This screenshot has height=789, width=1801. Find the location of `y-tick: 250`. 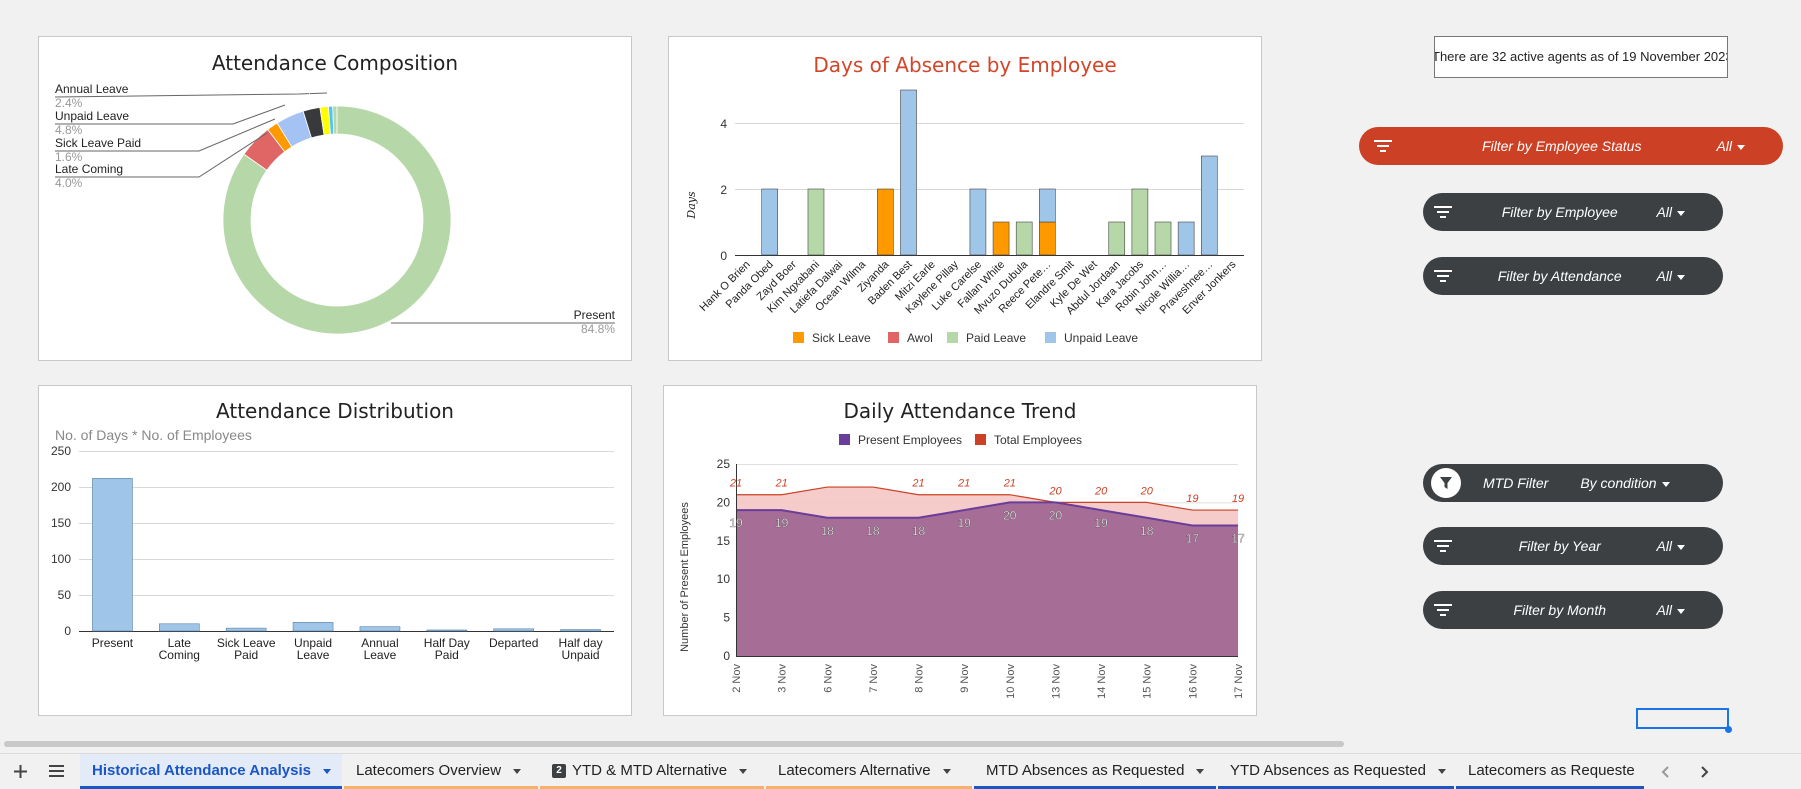

y-tick: 250 is located at coordinates (61, 451).